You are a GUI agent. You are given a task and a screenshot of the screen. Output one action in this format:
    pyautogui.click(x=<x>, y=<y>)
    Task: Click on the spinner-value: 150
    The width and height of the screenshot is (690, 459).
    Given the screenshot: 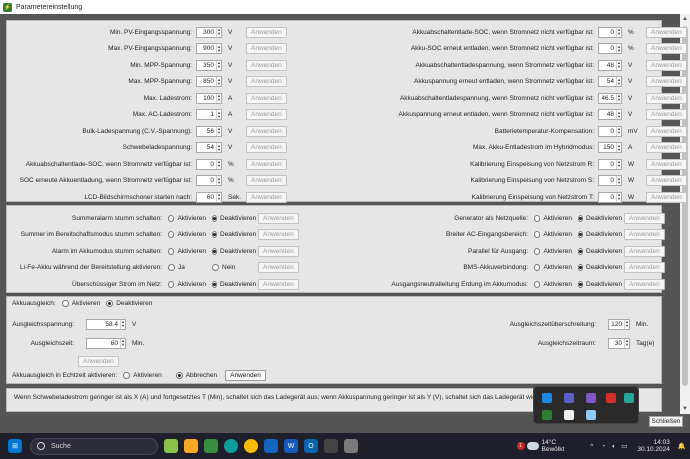 What is the action you would take?
    pyautogui.click(x=607, y=147)
    